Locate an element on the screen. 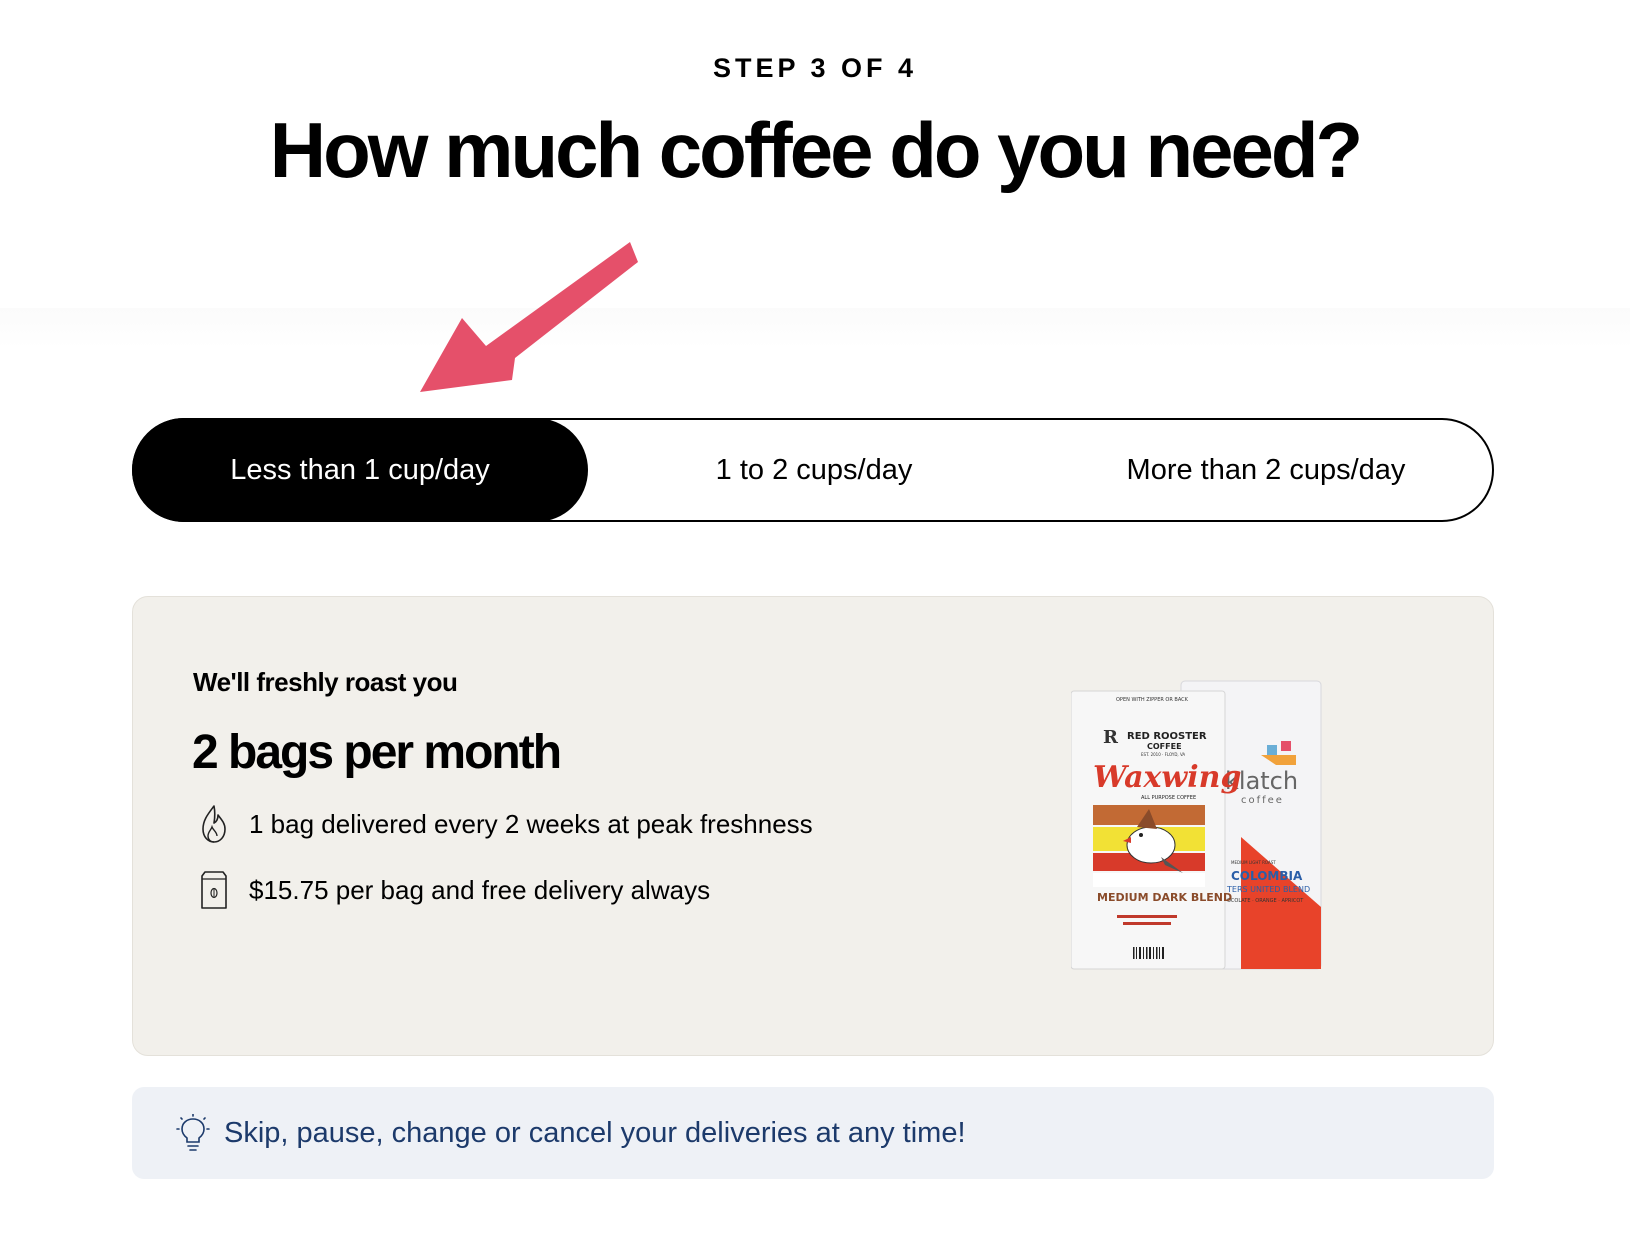  step-indicator: STEP 3 OF 4 is located at coordinates (815, 68).